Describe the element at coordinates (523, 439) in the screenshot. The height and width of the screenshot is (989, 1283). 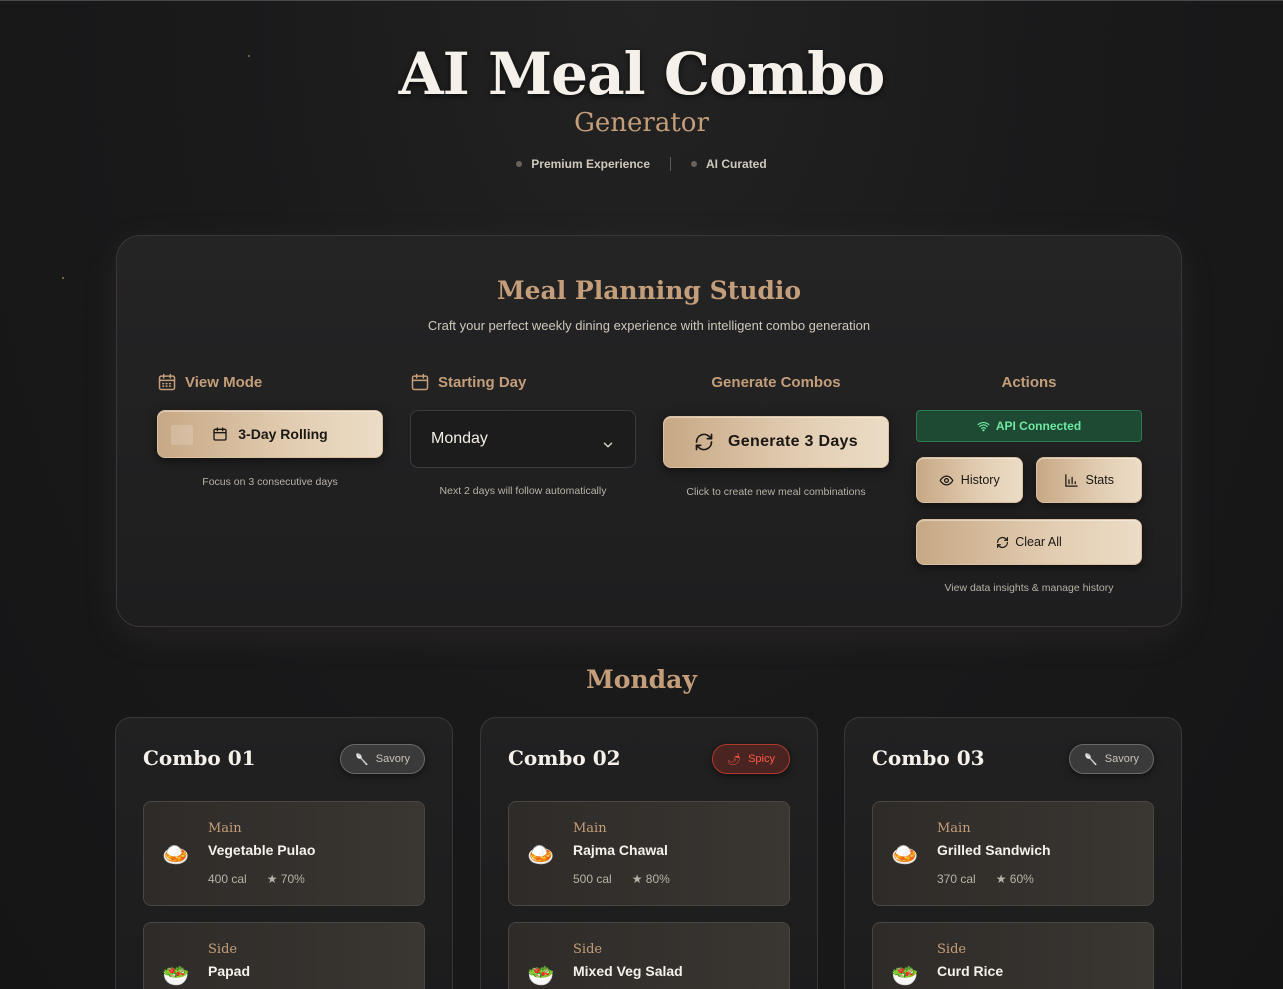
I see `starting-day-select: Monday` at that location.